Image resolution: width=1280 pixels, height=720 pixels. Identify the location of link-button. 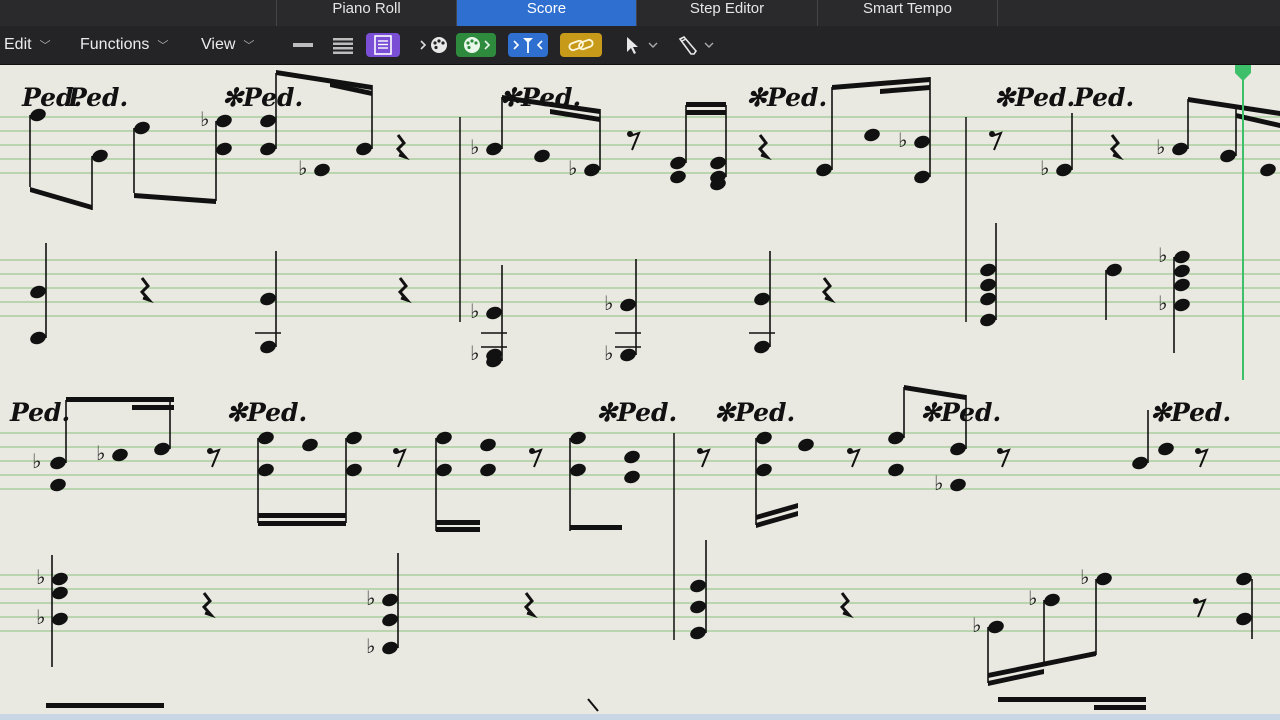
(581, 45).